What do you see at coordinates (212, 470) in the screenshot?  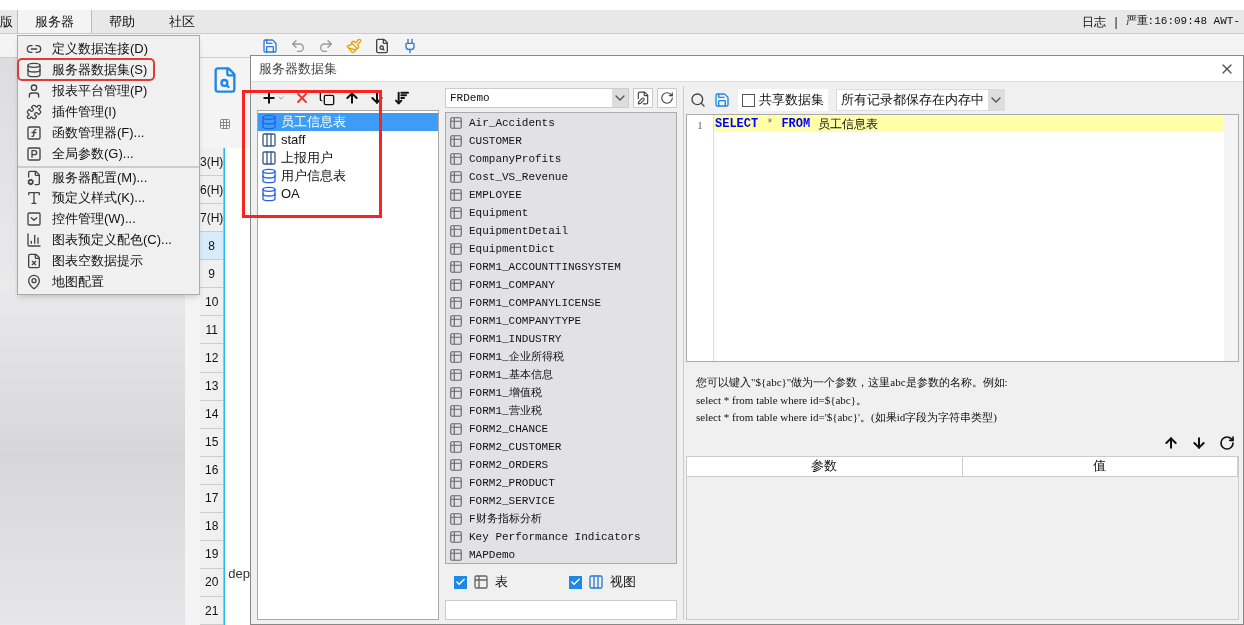 I see `row-header: 16` at bounding box center [212, 470].